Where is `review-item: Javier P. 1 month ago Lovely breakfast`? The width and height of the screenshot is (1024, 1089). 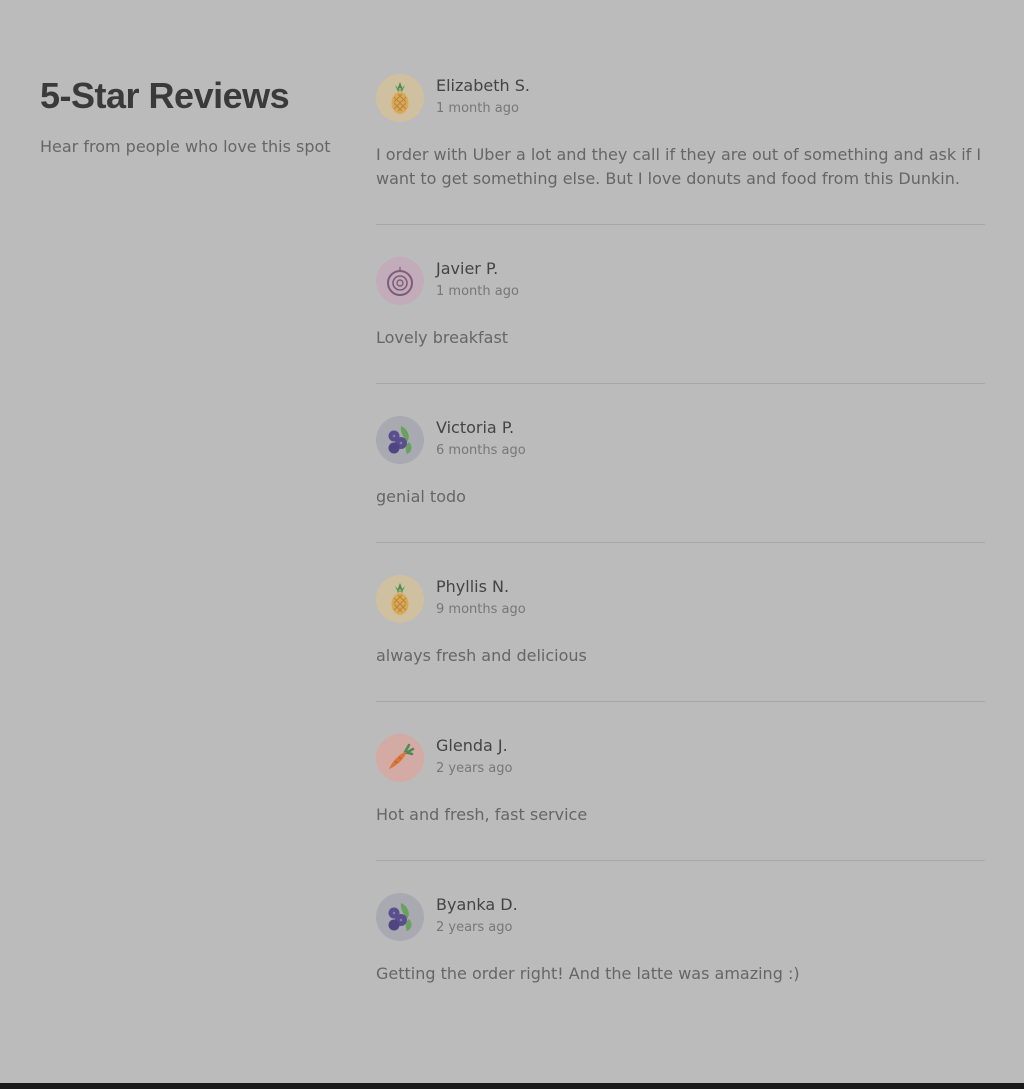 review-item: Javier P. 1 month ago Lovely breakfast is located at coordinates (680, 304).